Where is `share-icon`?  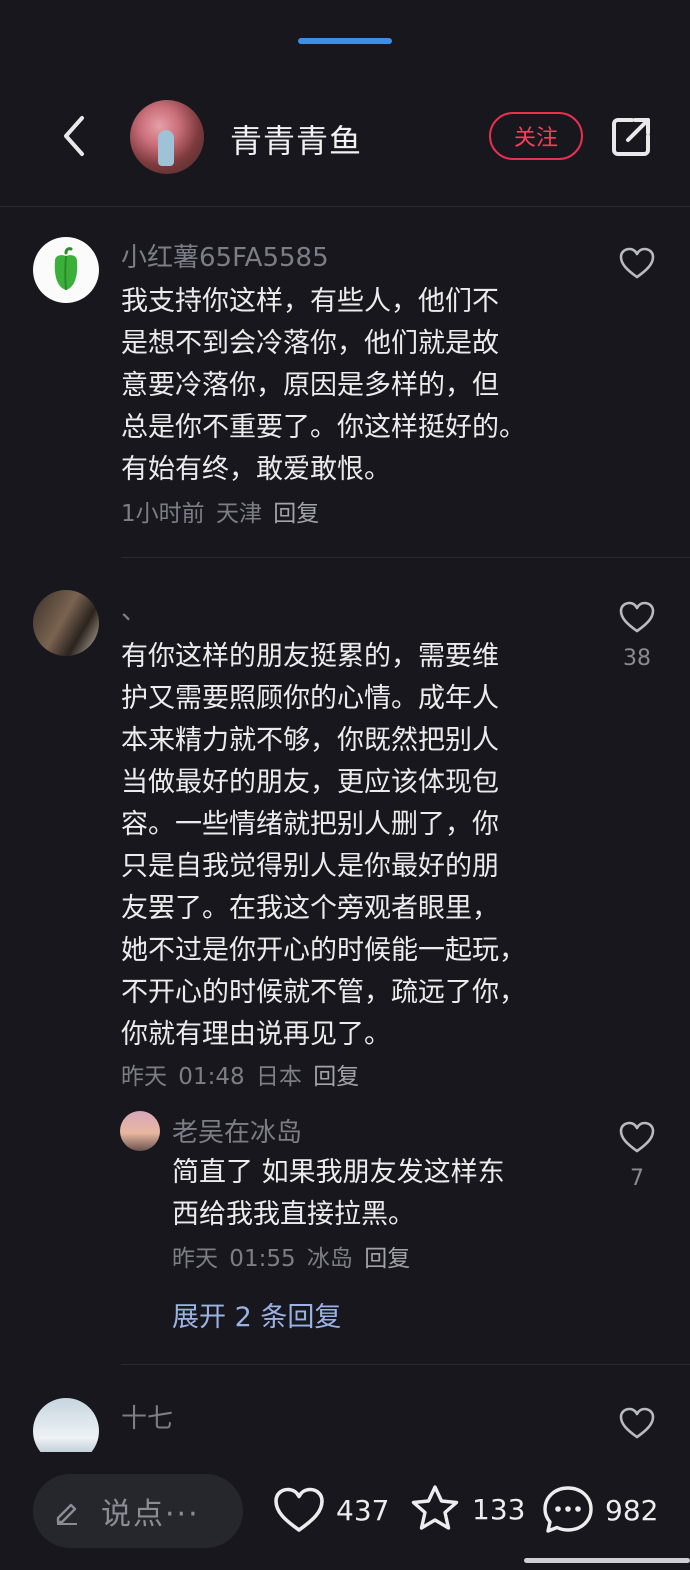
share-icon is located at coordinates (631, 137).